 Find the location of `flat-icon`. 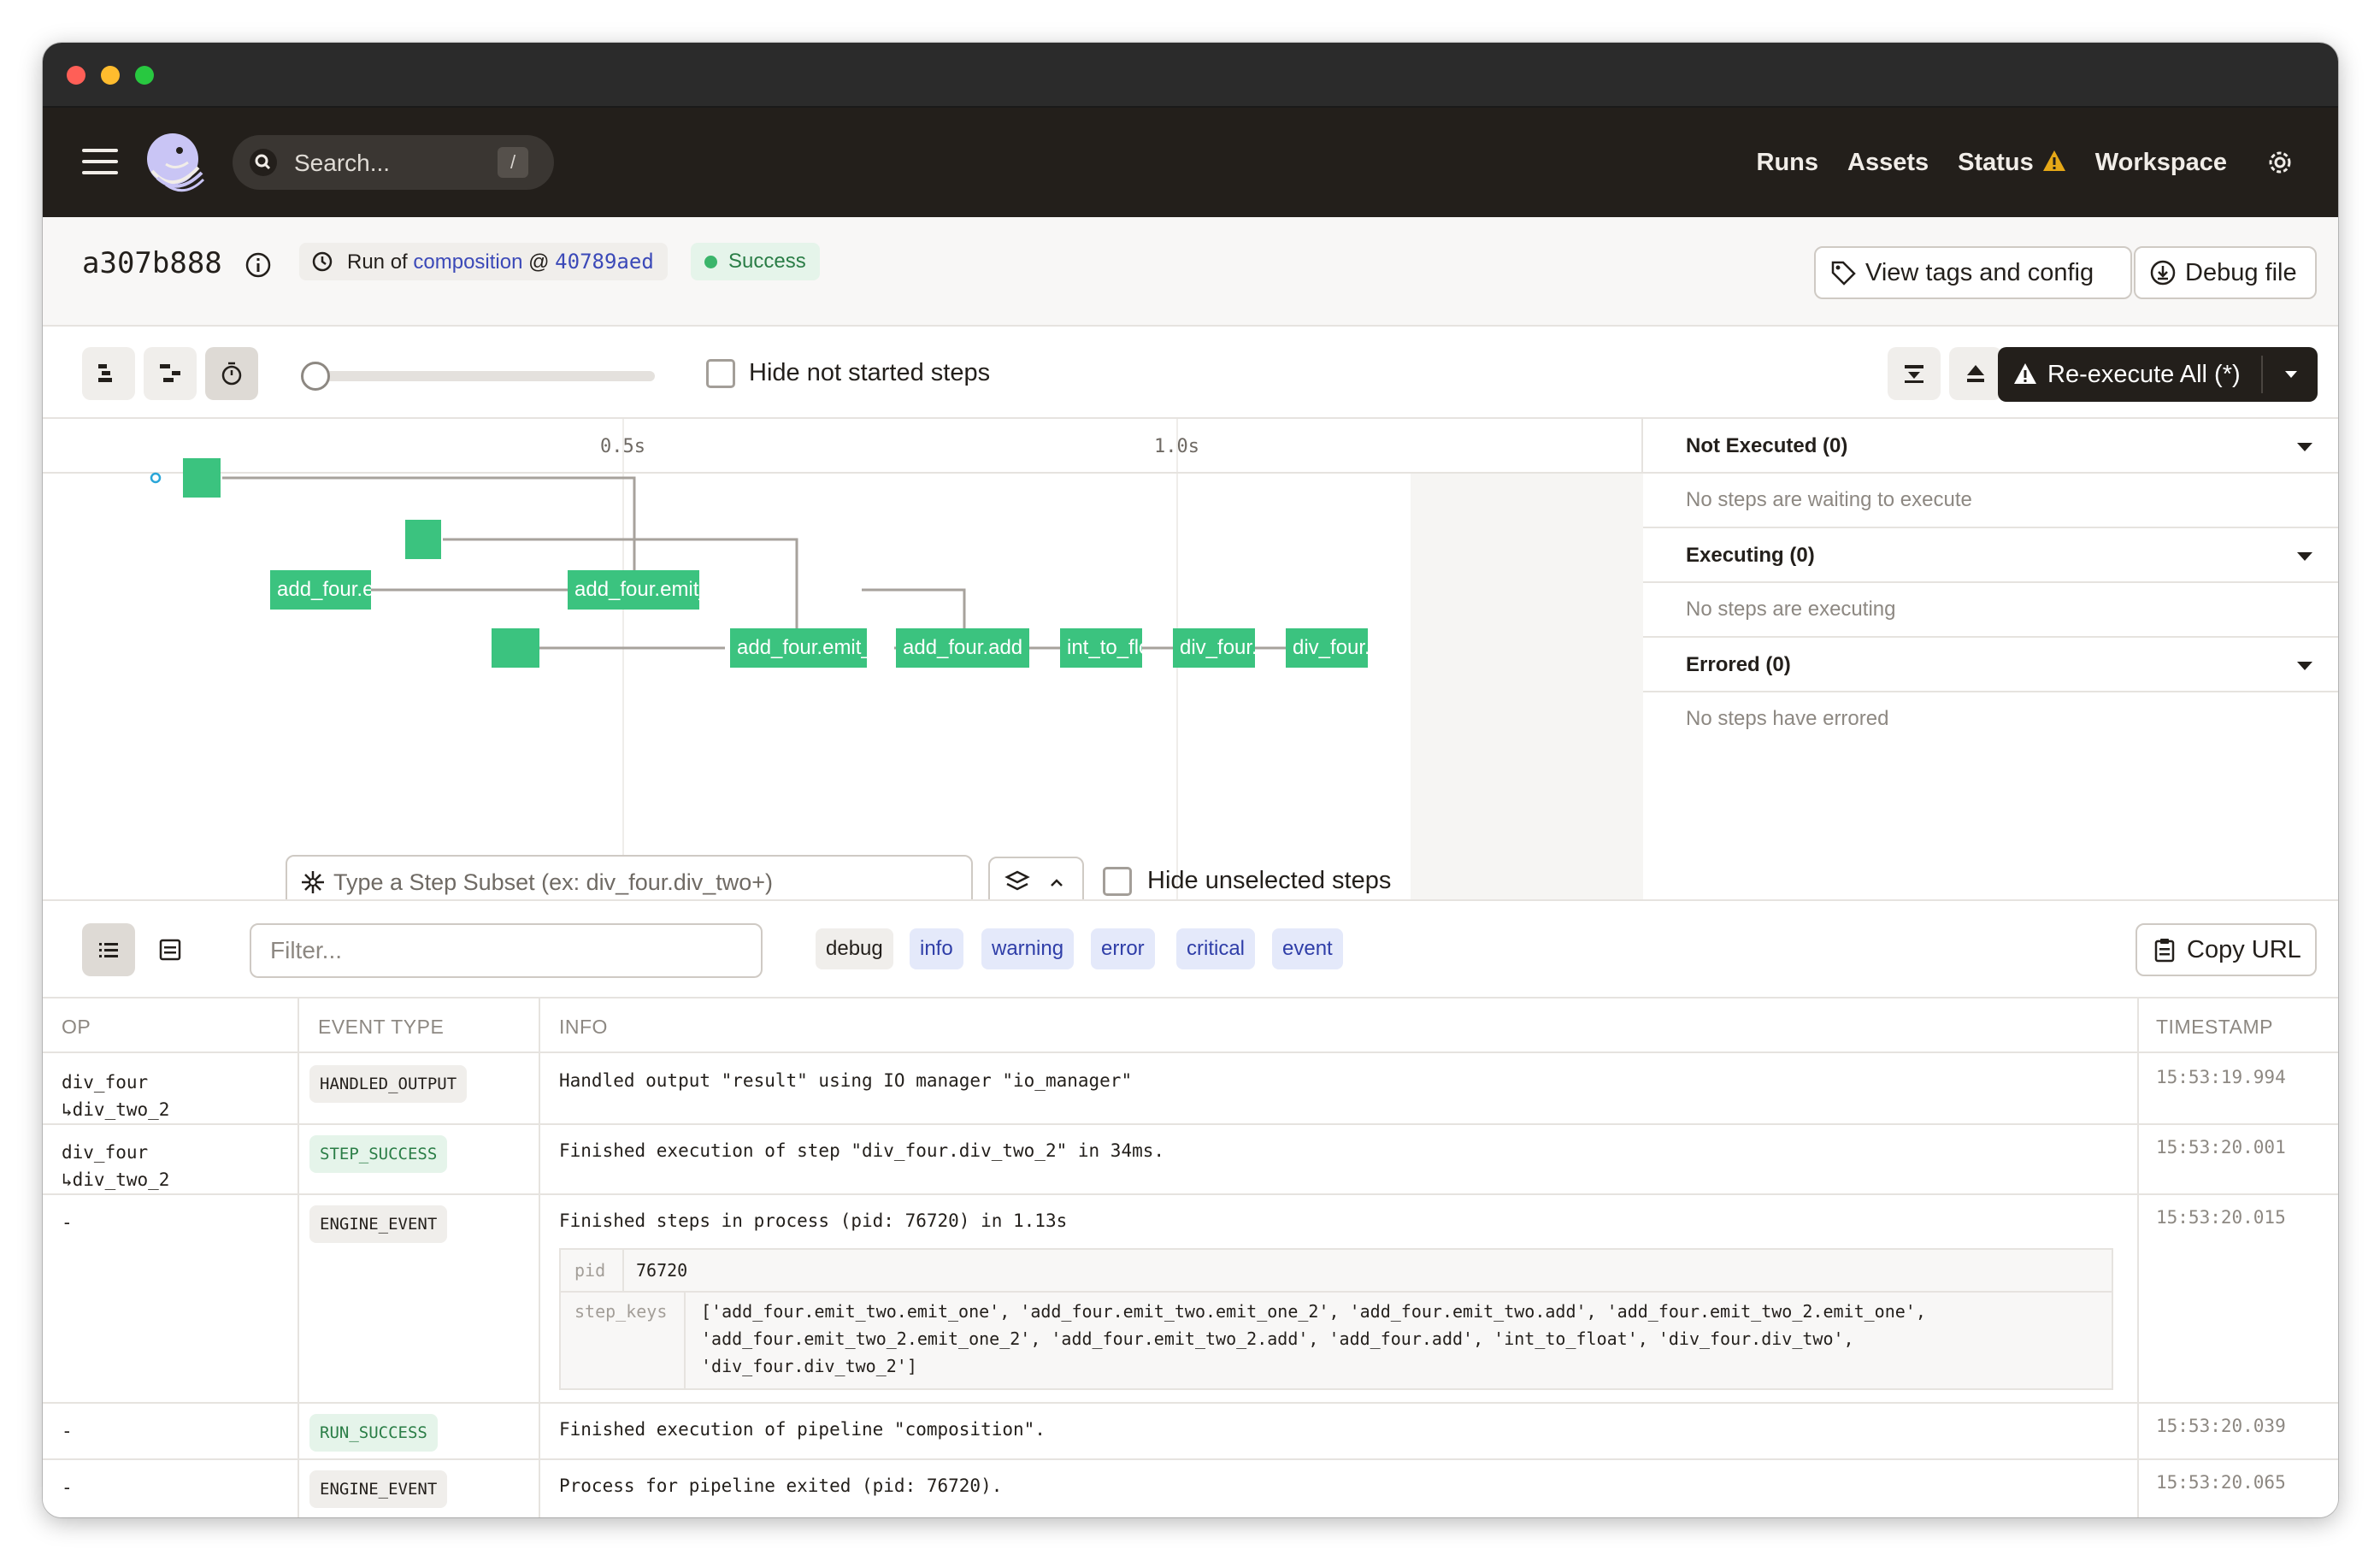

flat-icon is located at coordinates (170, 373).